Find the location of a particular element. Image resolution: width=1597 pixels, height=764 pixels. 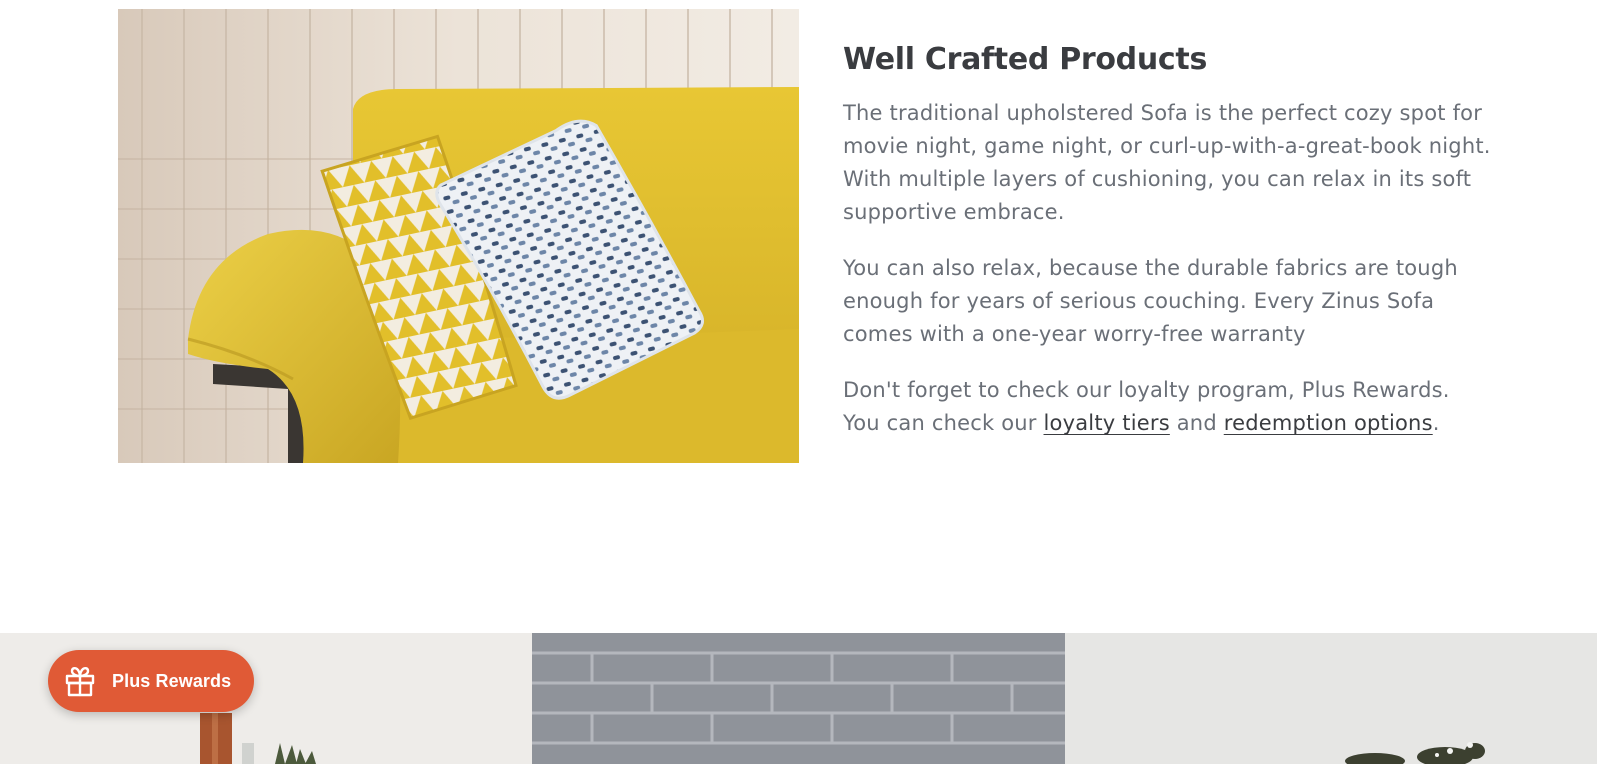

feature-title: Well Crafted Products is located at coordinates (1025, 59).